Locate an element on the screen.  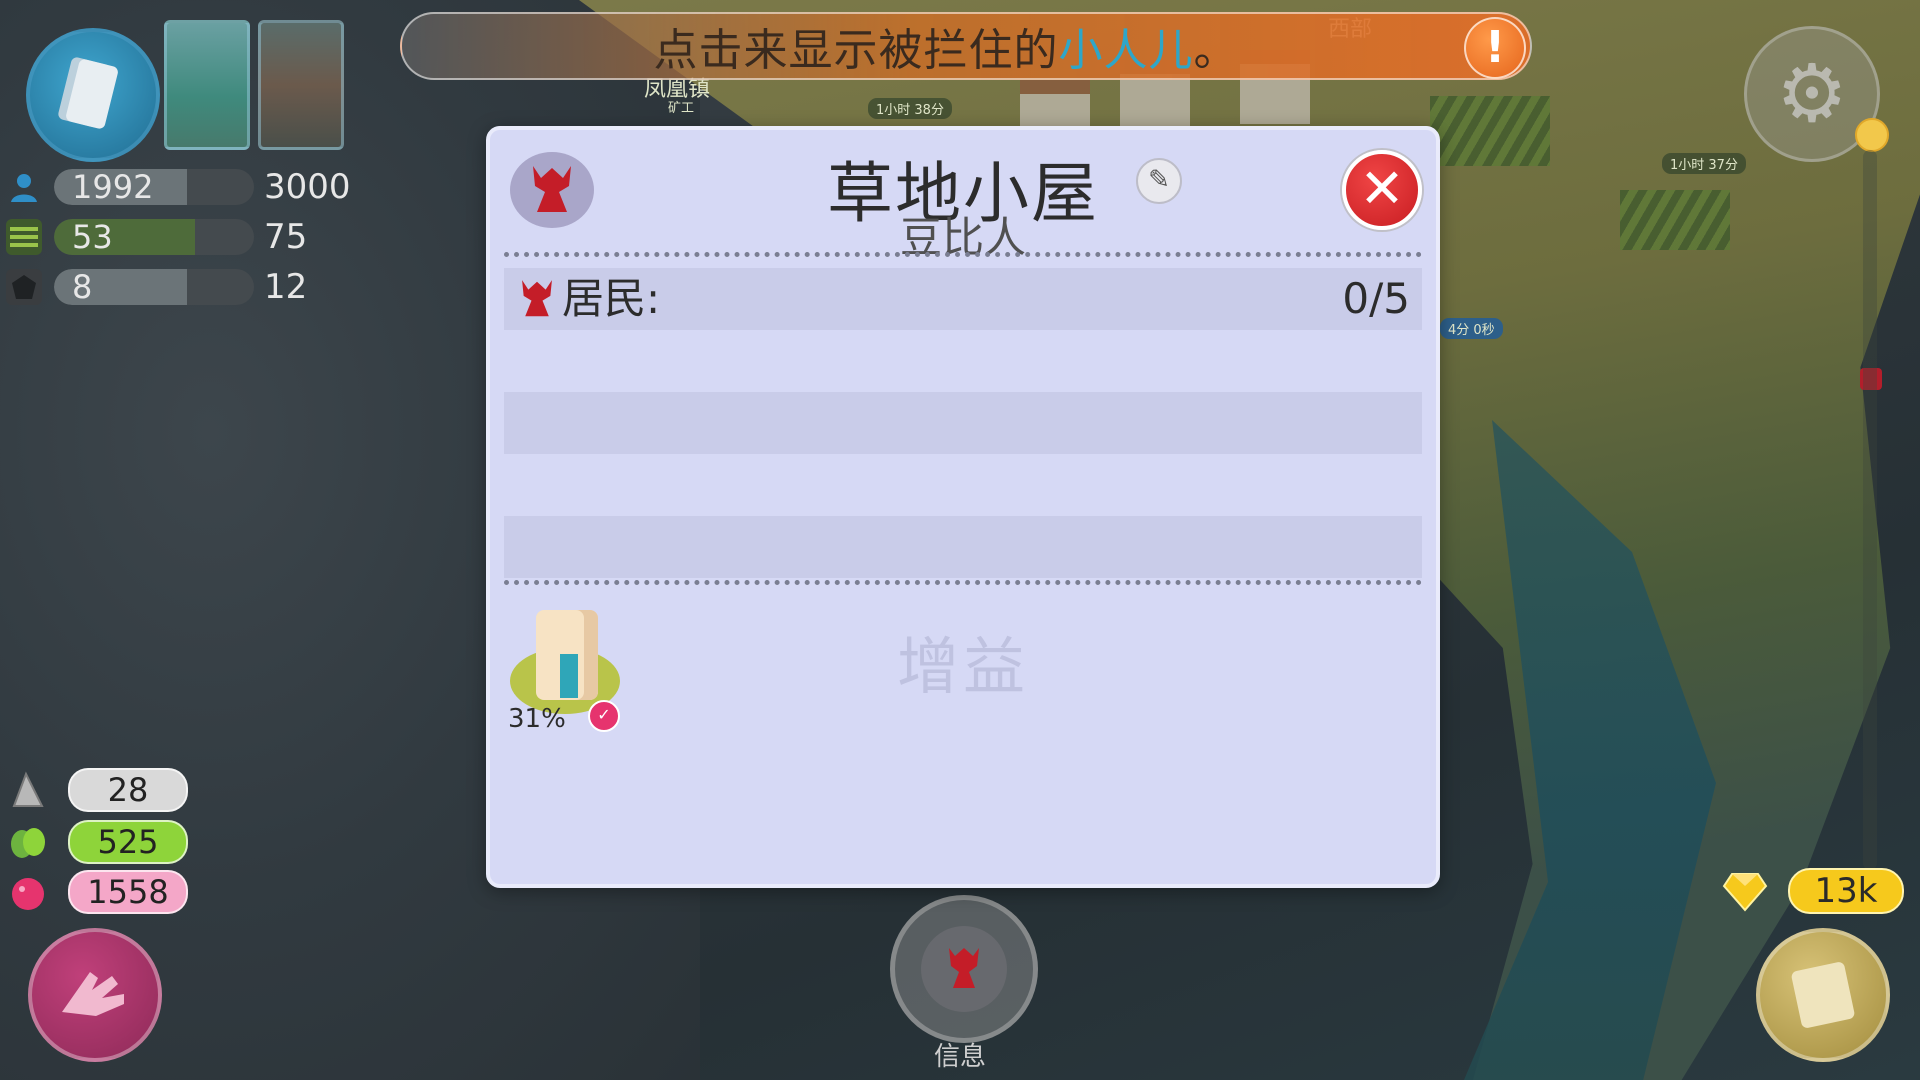
banner-text: 点击来显示被拦住的小人儿。 is located at coordinates (946, 46).